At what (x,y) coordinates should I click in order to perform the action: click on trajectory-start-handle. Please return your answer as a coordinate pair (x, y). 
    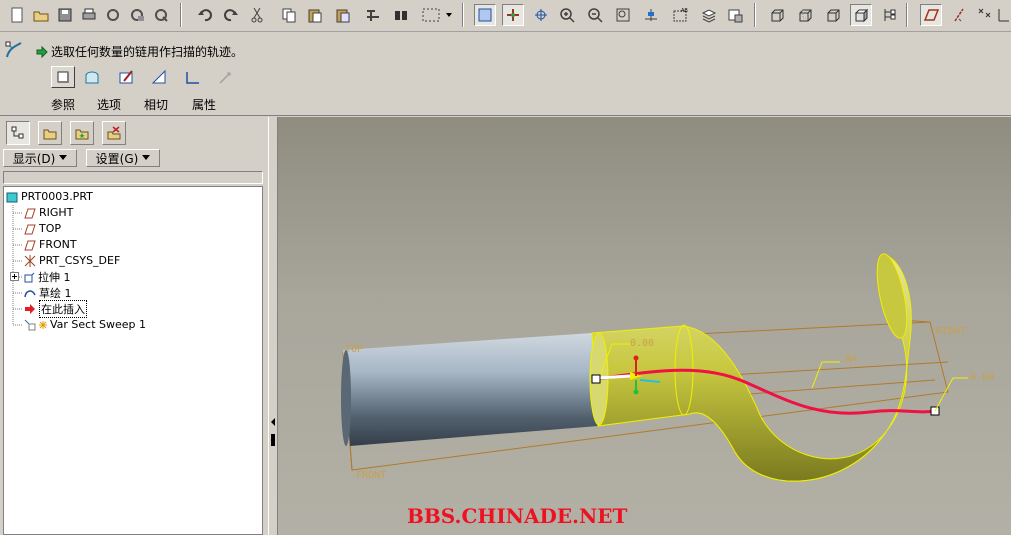
    Looking at the image, I should click on (596, 379).